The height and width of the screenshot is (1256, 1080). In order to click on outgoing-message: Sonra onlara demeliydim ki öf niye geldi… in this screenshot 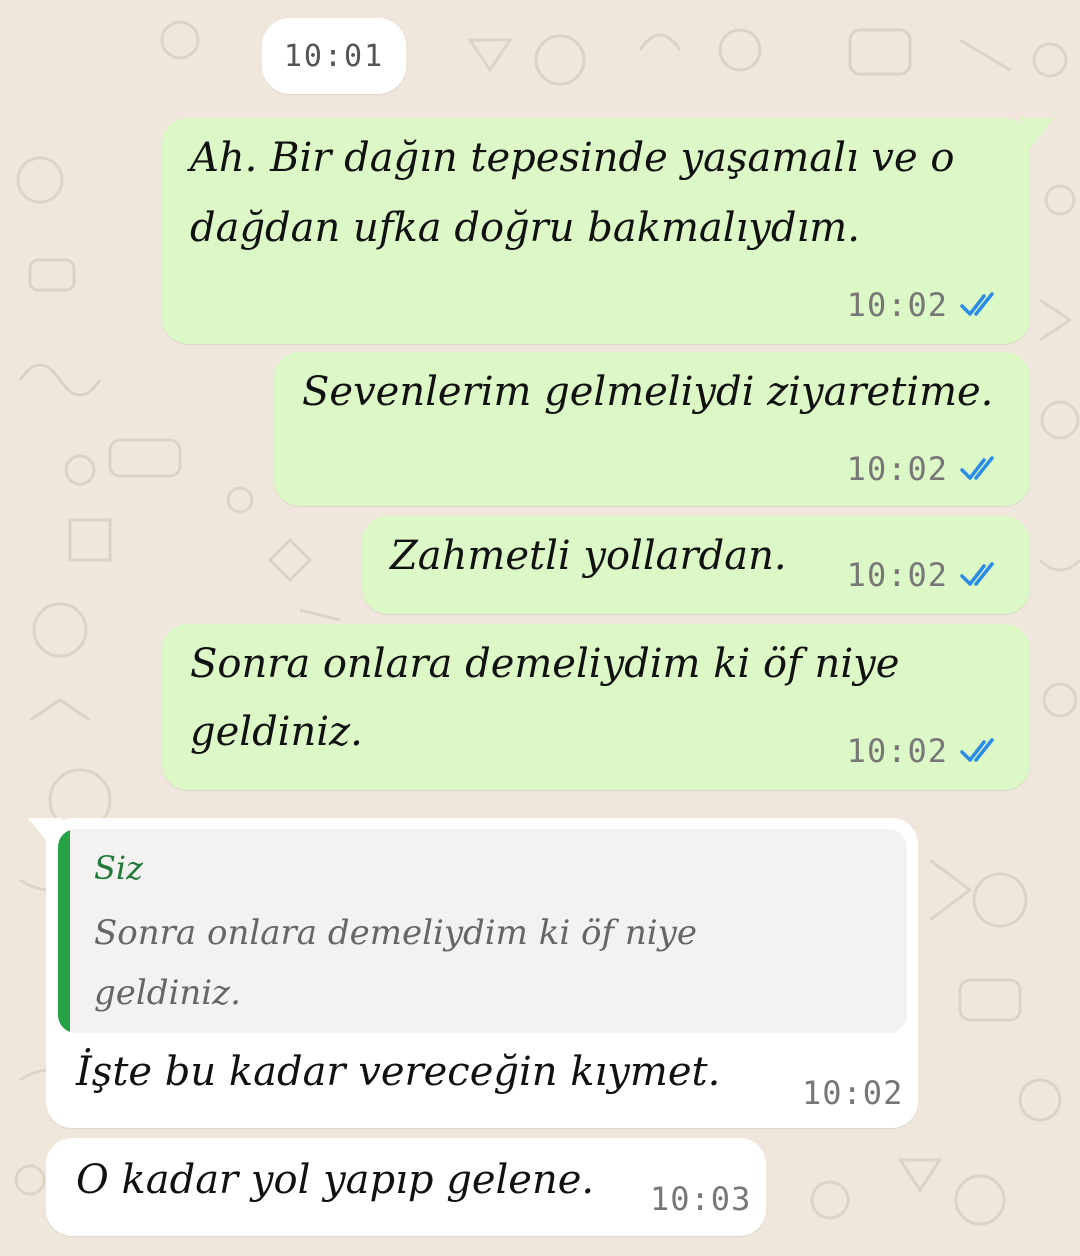, I will do `click(596, 707)`.